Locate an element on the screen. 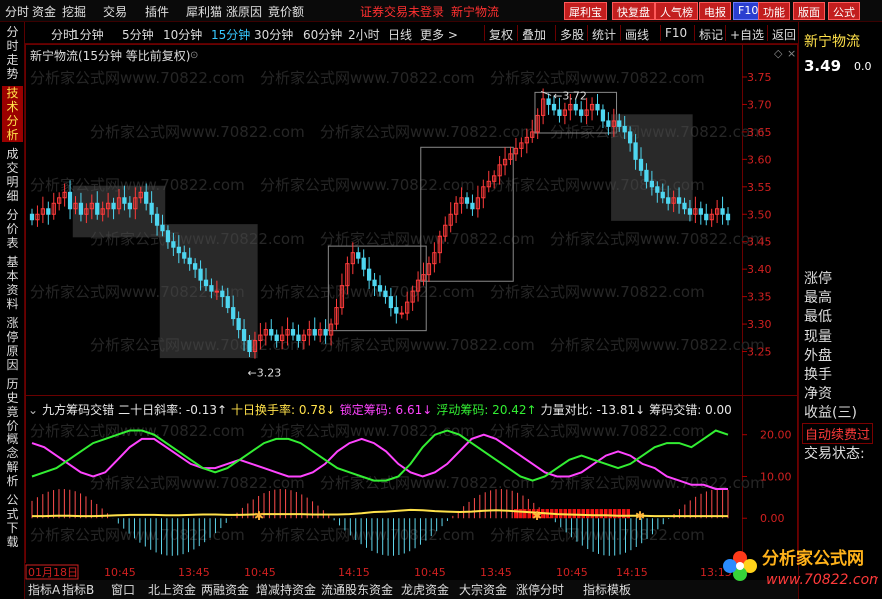 The width and height of the screenshot is (882, 599). quote-field-label: 净资 is located at coordinates (818, 394).